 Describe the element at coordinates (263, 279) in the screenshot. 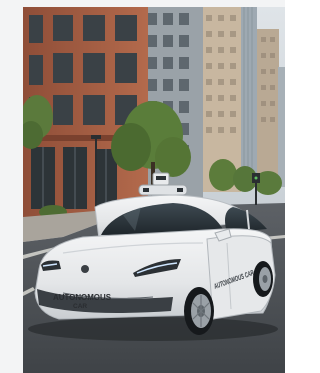

I see `rear-wheel` at that location.